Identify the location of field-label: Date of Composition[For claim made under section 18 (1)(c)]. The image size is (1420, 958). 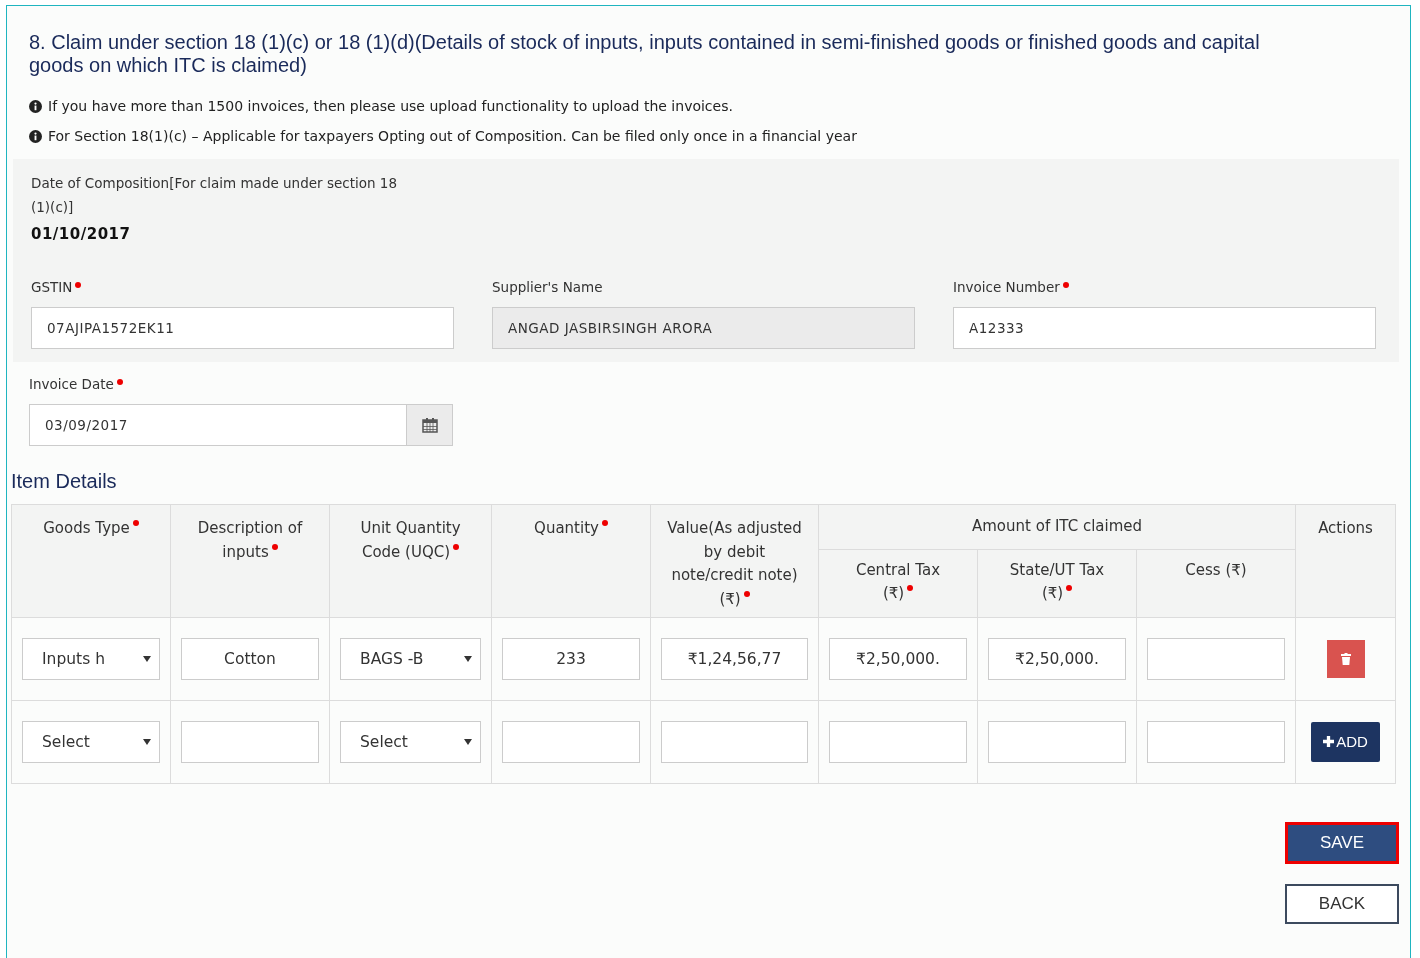
(214, 195).